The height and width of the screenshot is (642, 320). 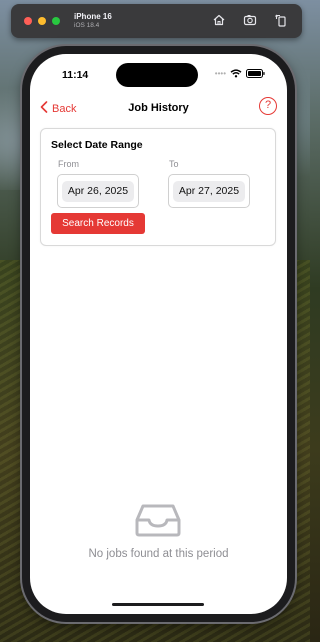 What do you see at coordinates (93, 16) in the screenshot?
I see `device-name: iPhone 16` at bounding box center [93, 16].